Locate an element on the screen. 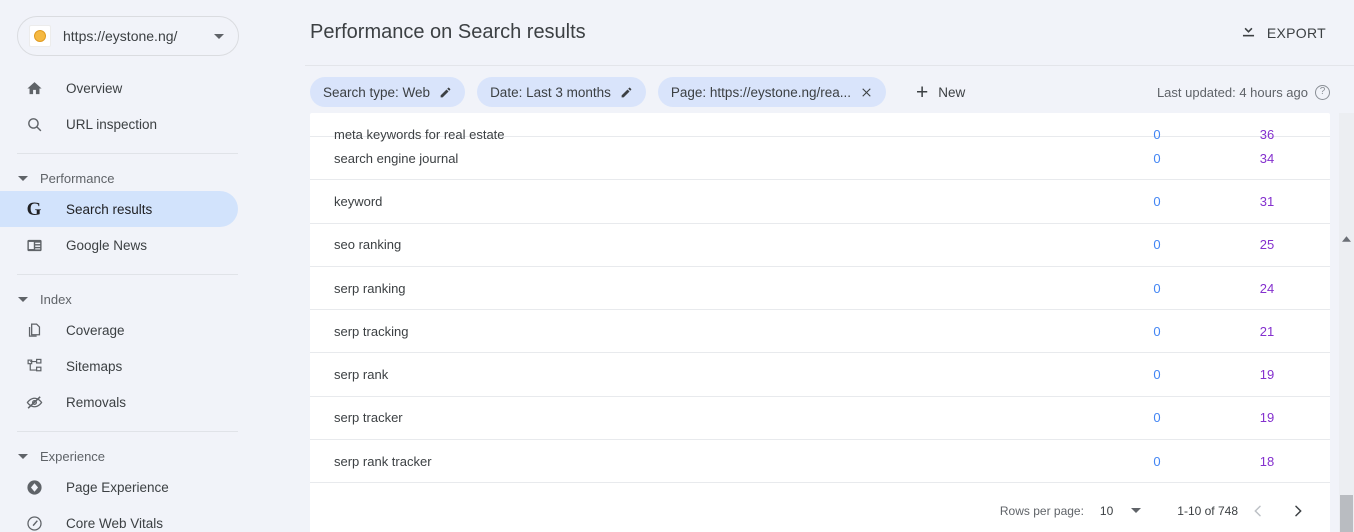  top-bar: Performance on Search results EXPORT is located at coordinates (829, 33).